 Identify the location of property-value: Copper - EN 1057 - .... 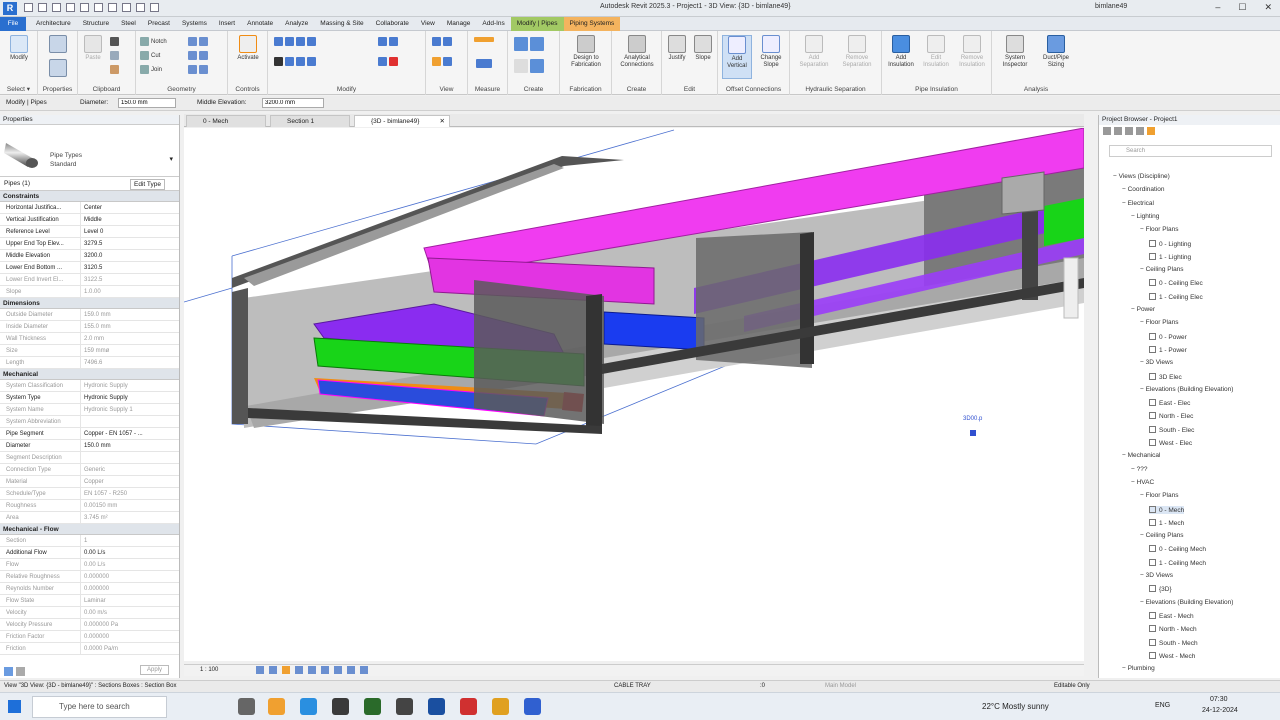
(129, 433).